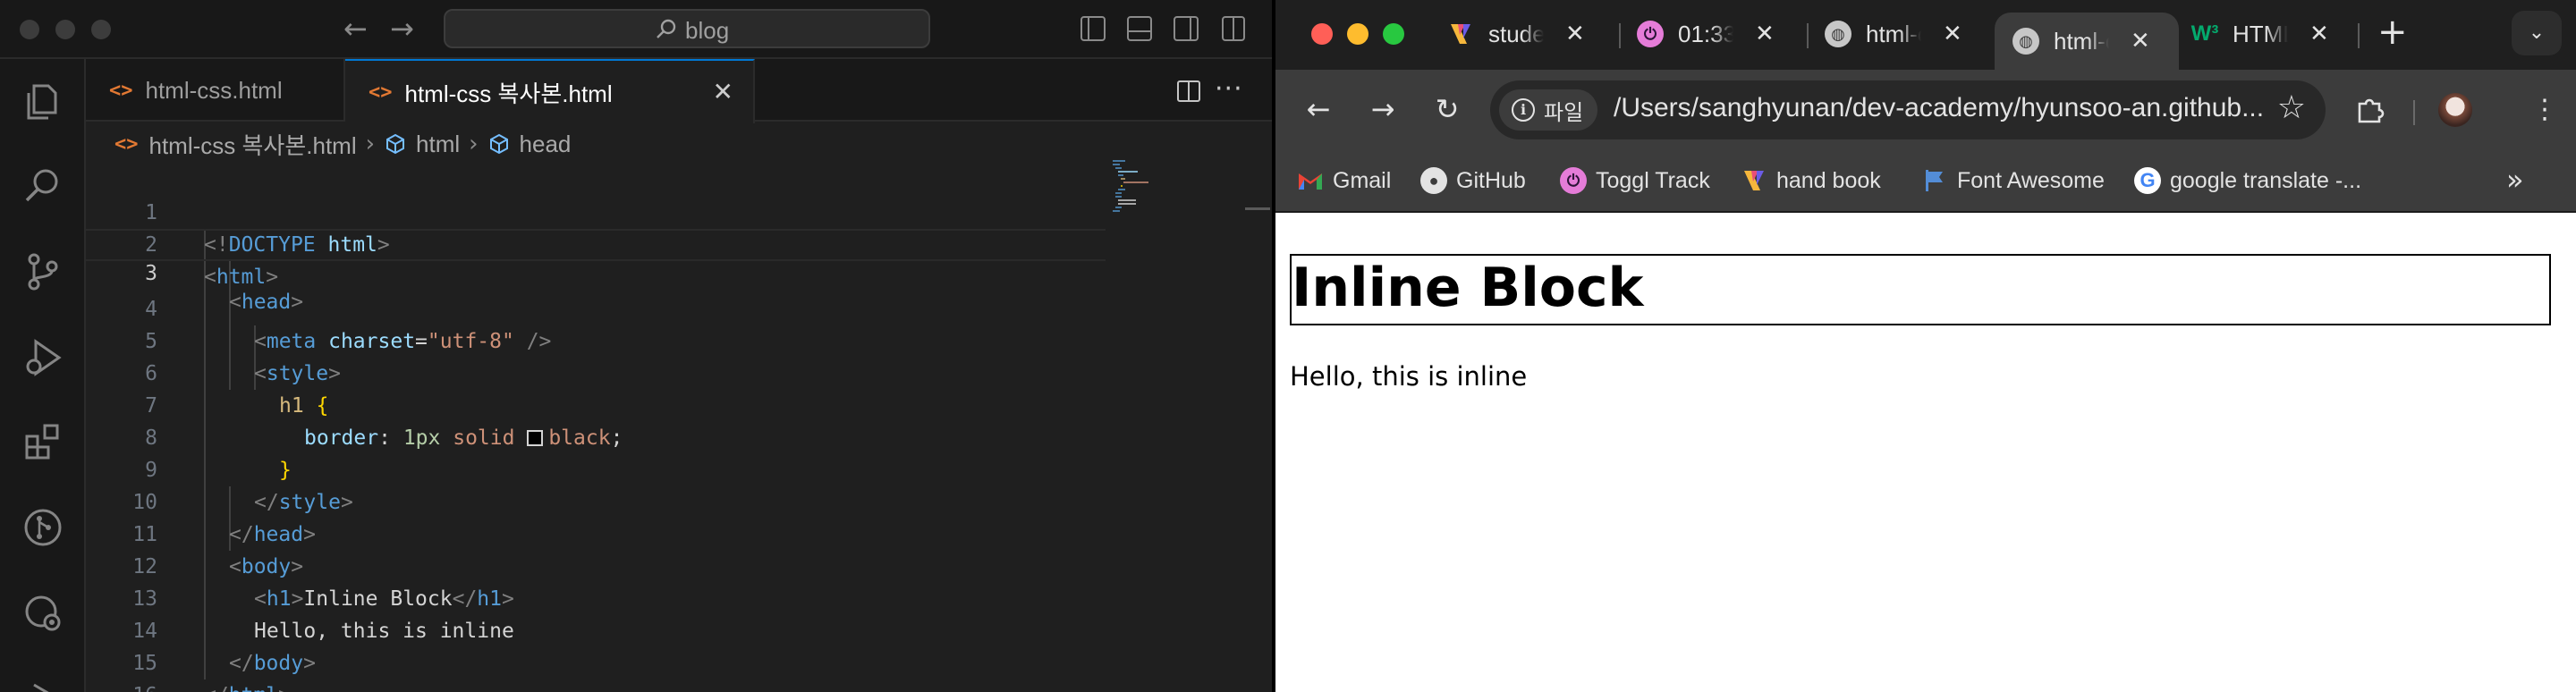 The height and width of the screenshot is (692, 2576). Describe the element at coordinates (596, 468) in the screenshot. I see `code-line: 9 </style>` at that location.